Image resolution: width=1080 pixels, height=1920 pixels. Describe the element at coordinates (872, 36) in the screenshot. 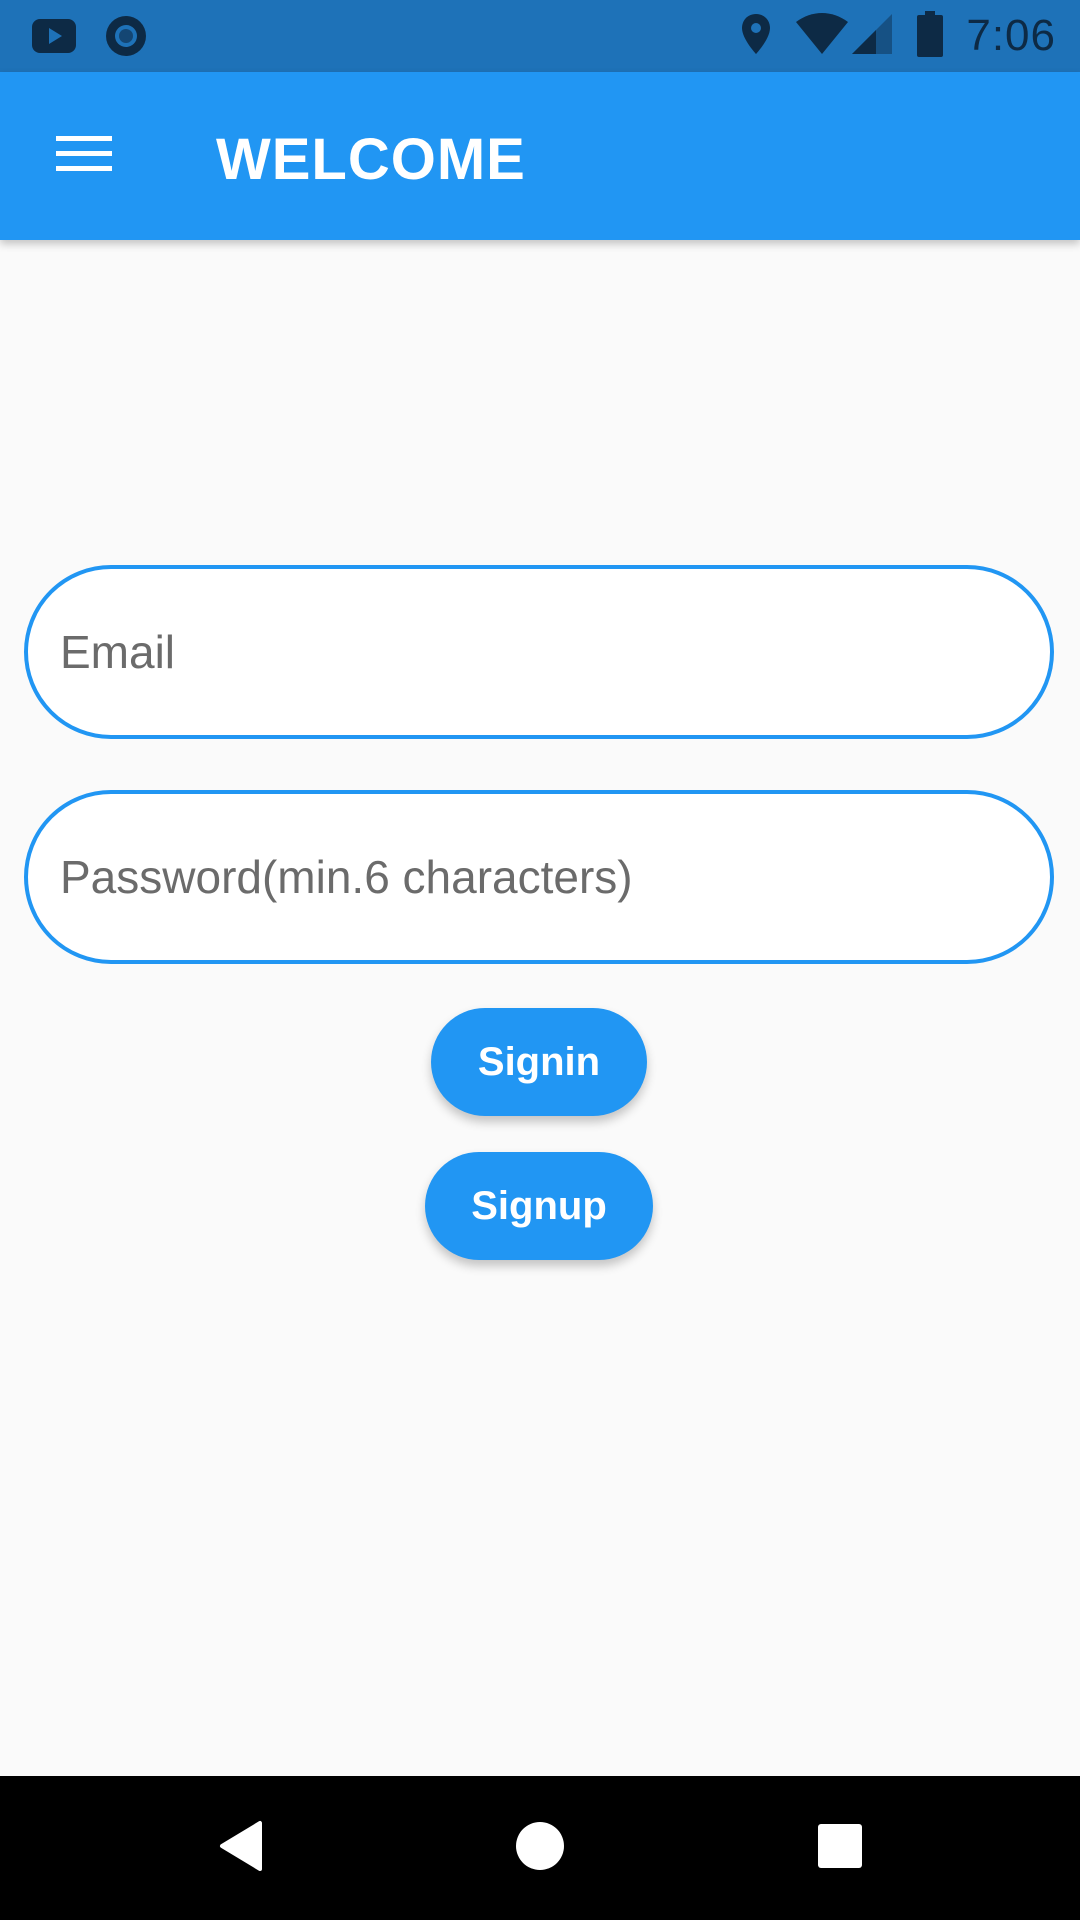

I see `signal-icon` at that location.